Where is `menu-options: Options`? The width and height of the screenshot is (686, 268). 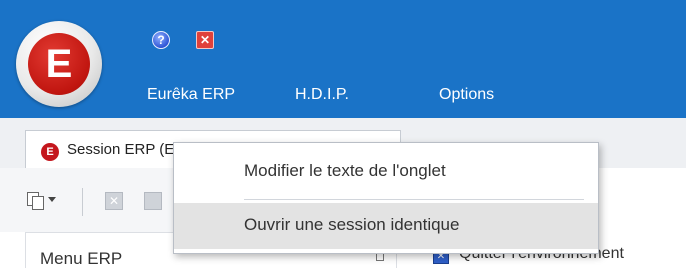 menu-options: Options is located at coordinates (466, 95).